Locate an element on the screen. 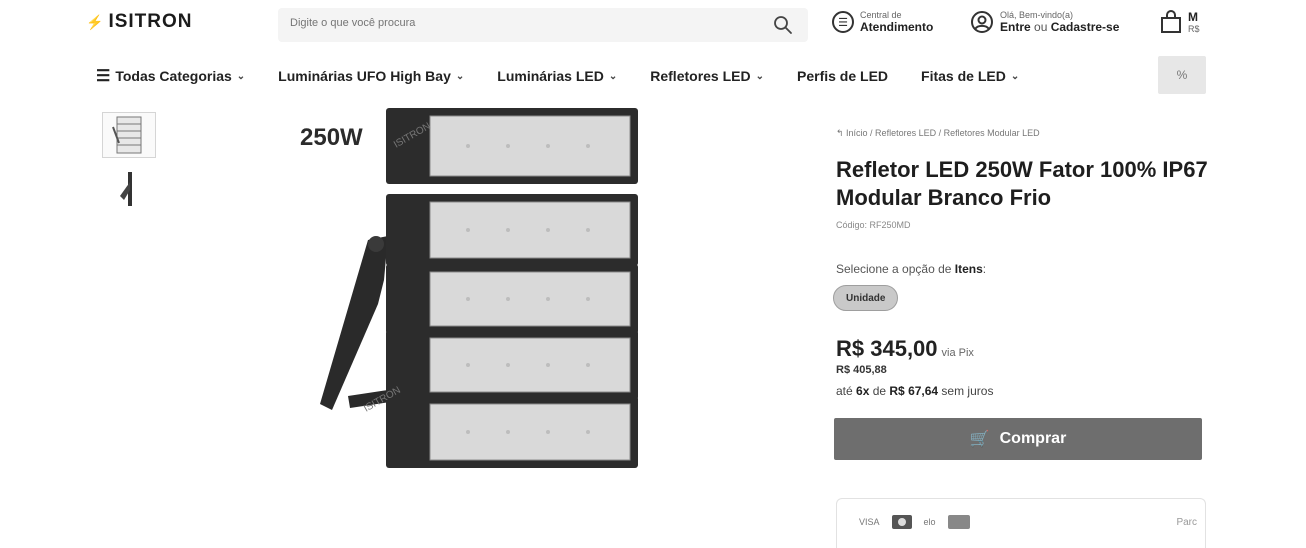  user-icon is located at coordinates (982, 22).